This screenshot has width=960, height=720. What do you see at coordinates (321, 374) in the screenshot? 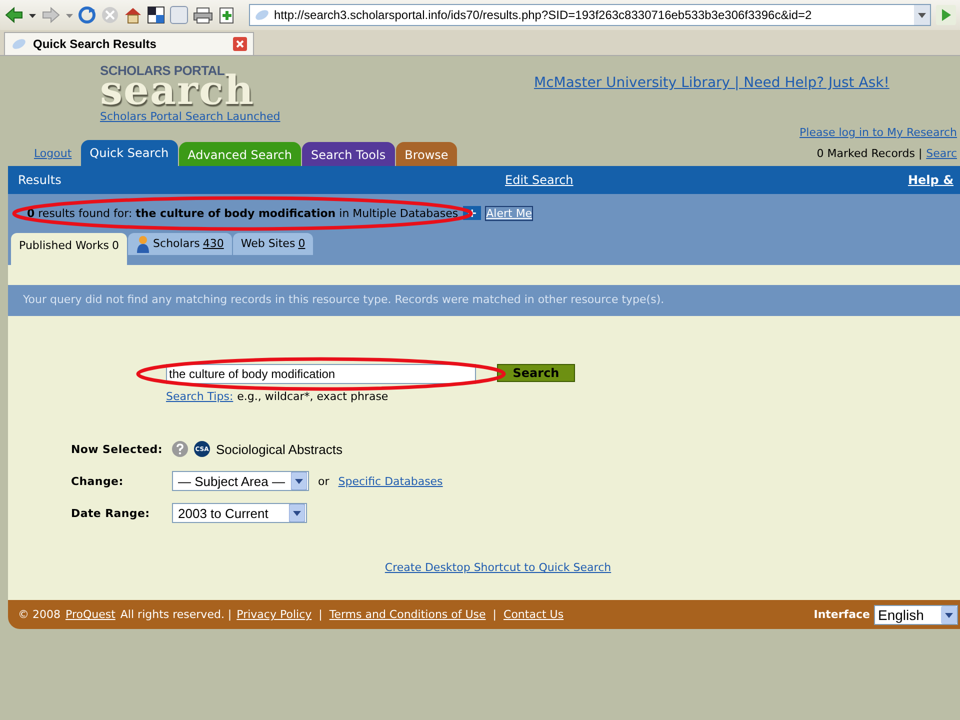
I see `query-field: the culture of body modification` at bounding box center [321, 374].